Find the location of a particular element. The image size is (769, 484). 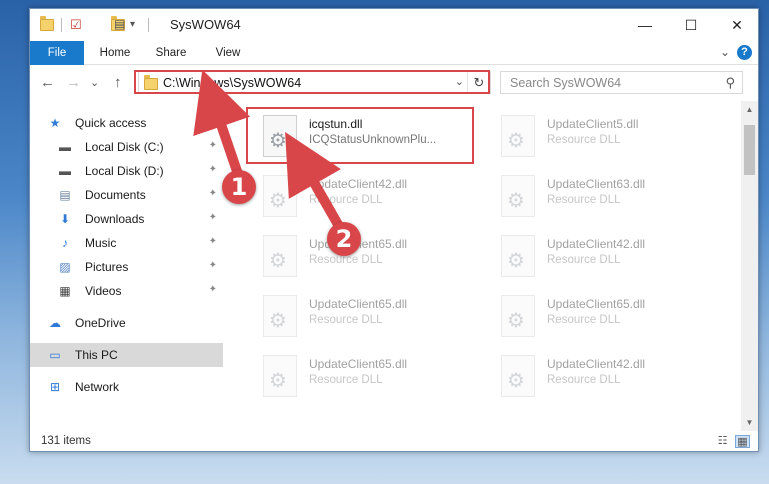

sidebar-item-videos: ▦ Videos ✦ is located at coordinates (126, 291).